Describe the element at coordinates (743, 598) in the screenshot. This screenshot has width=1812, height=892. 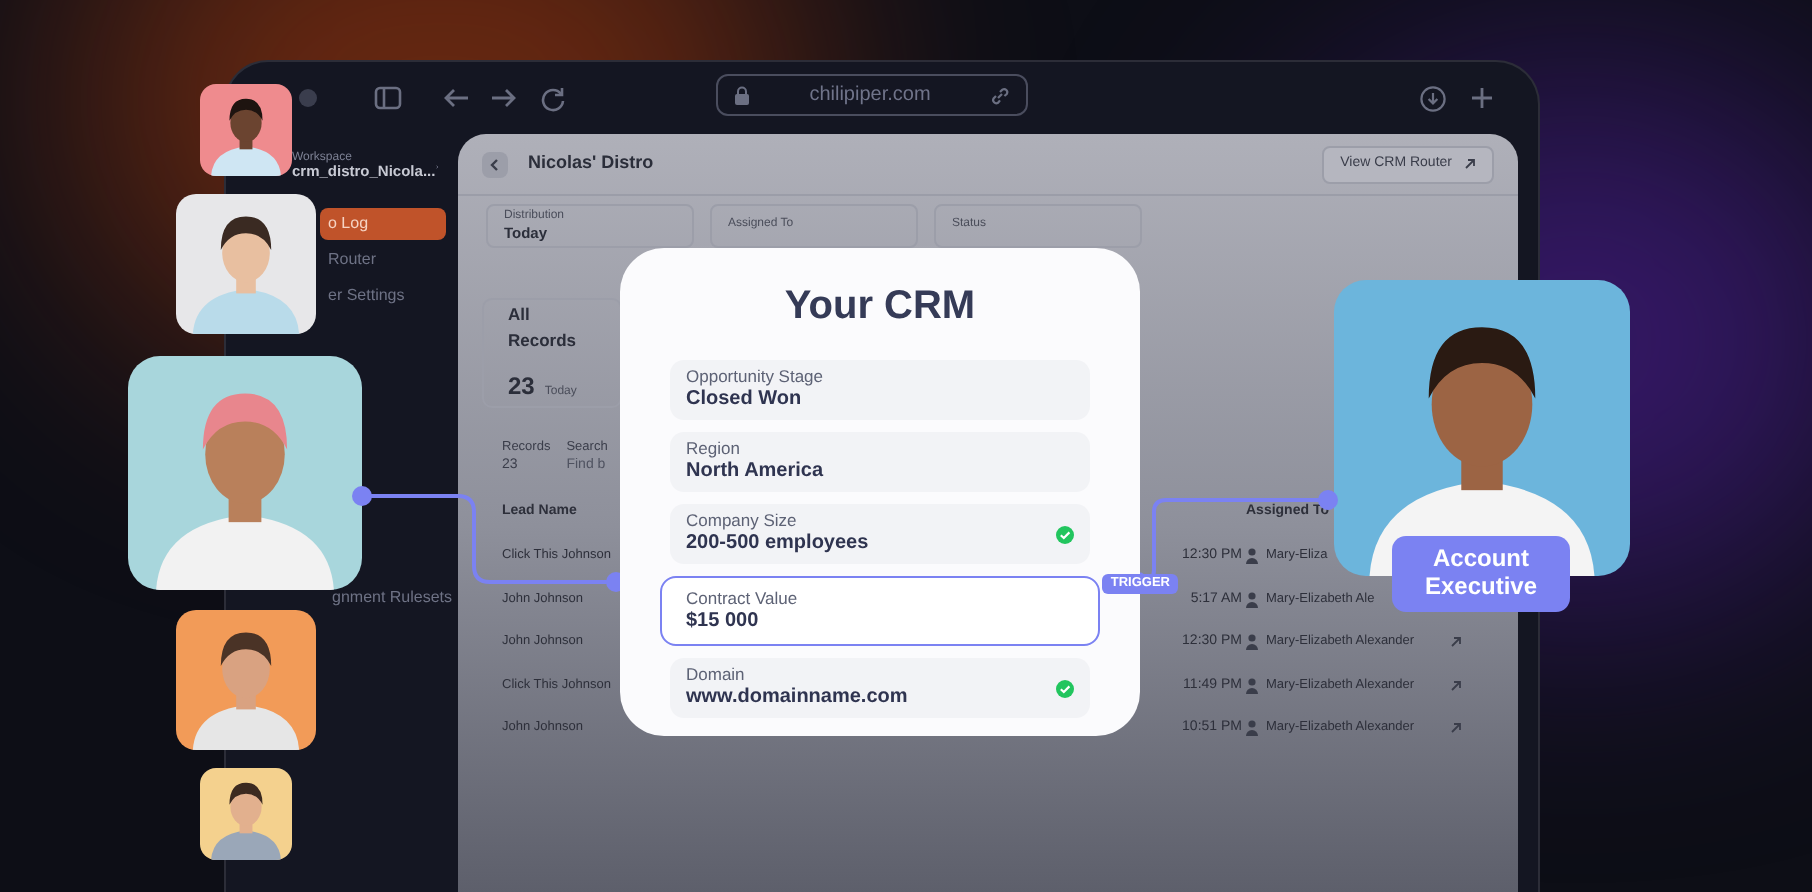
I see `field-label: Contract Value` at that location.